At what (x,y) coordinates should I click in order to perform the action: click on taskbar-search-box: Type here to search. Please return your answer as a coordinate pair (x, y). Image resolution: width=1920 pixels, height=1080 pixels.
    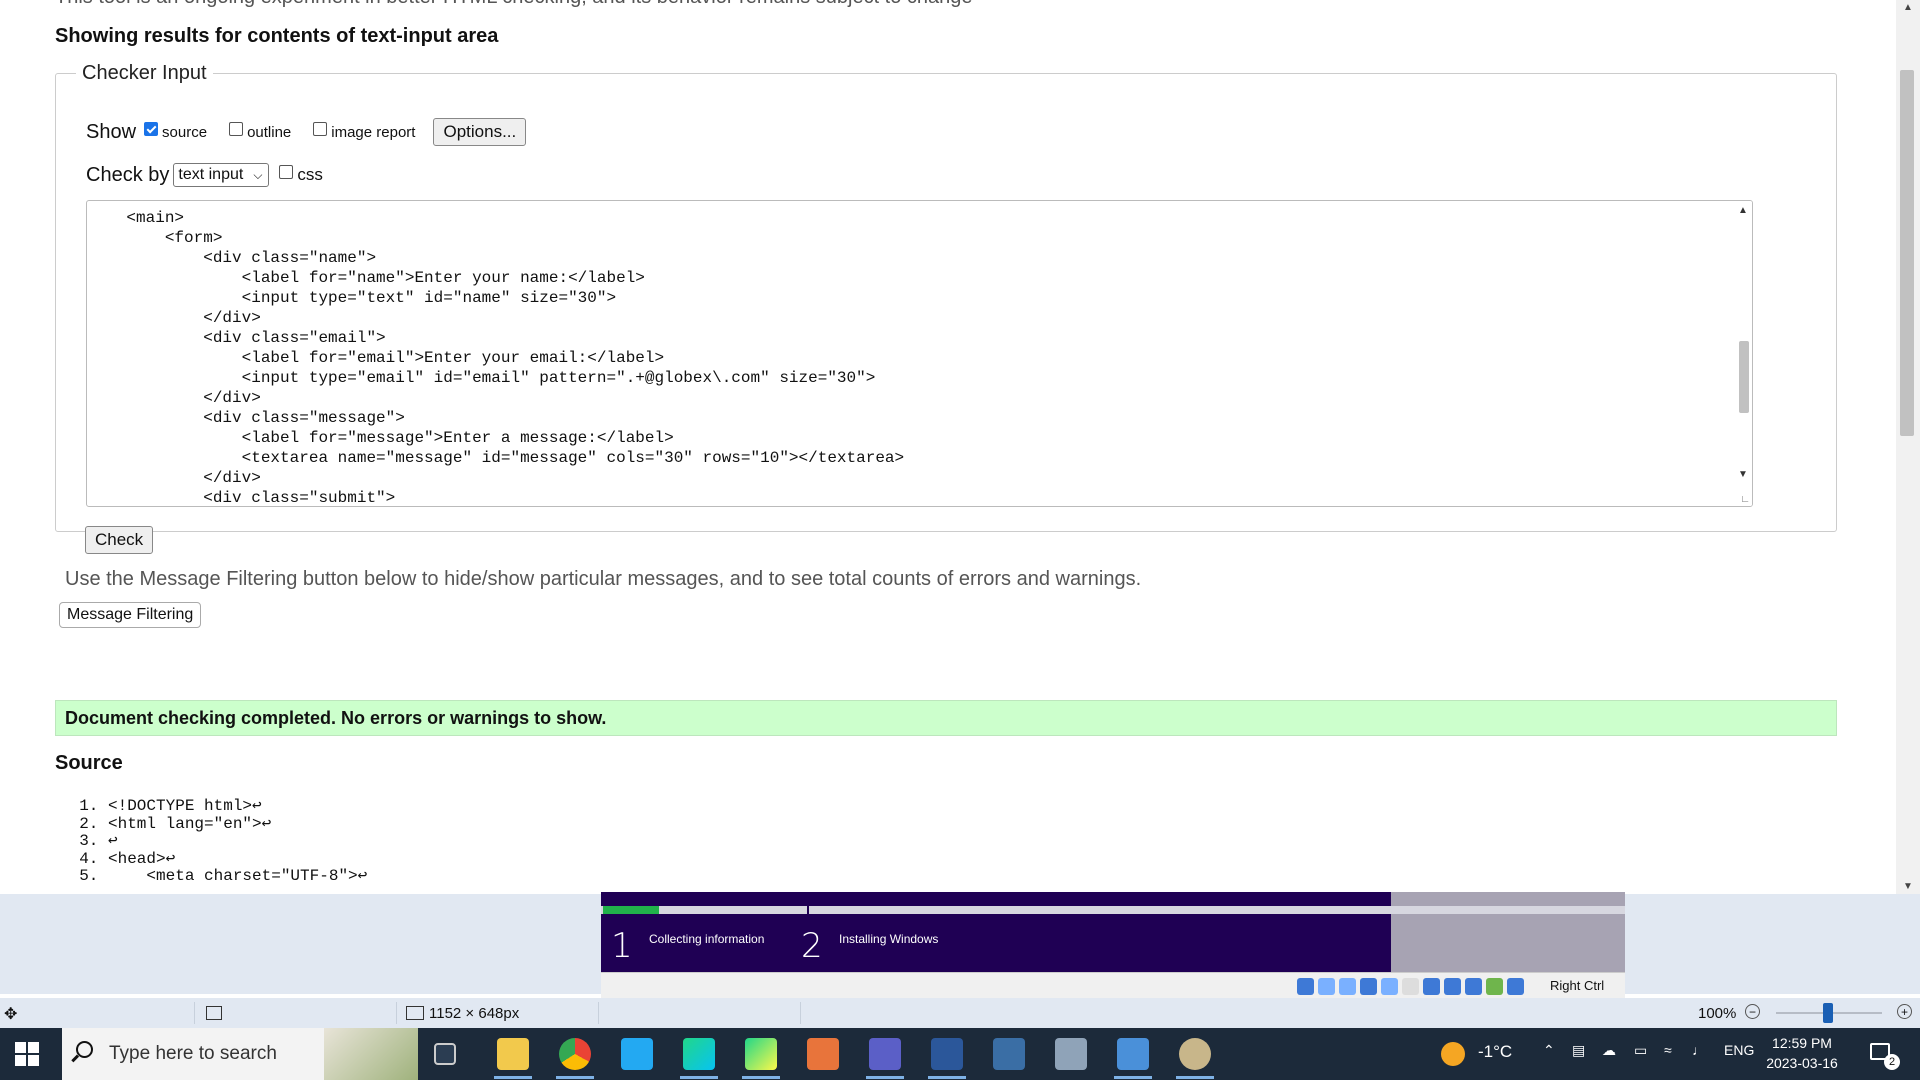
    Looking at the image, I should click on (240, 1054).